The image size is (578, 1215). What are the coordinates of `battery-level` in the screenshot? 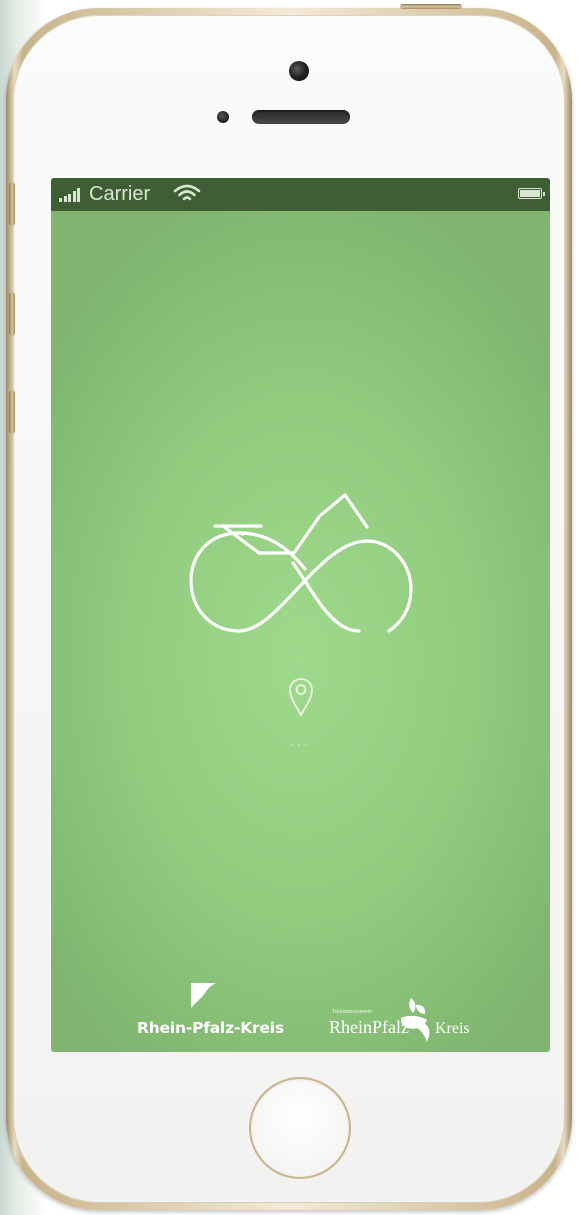 It's located at (530, 193).